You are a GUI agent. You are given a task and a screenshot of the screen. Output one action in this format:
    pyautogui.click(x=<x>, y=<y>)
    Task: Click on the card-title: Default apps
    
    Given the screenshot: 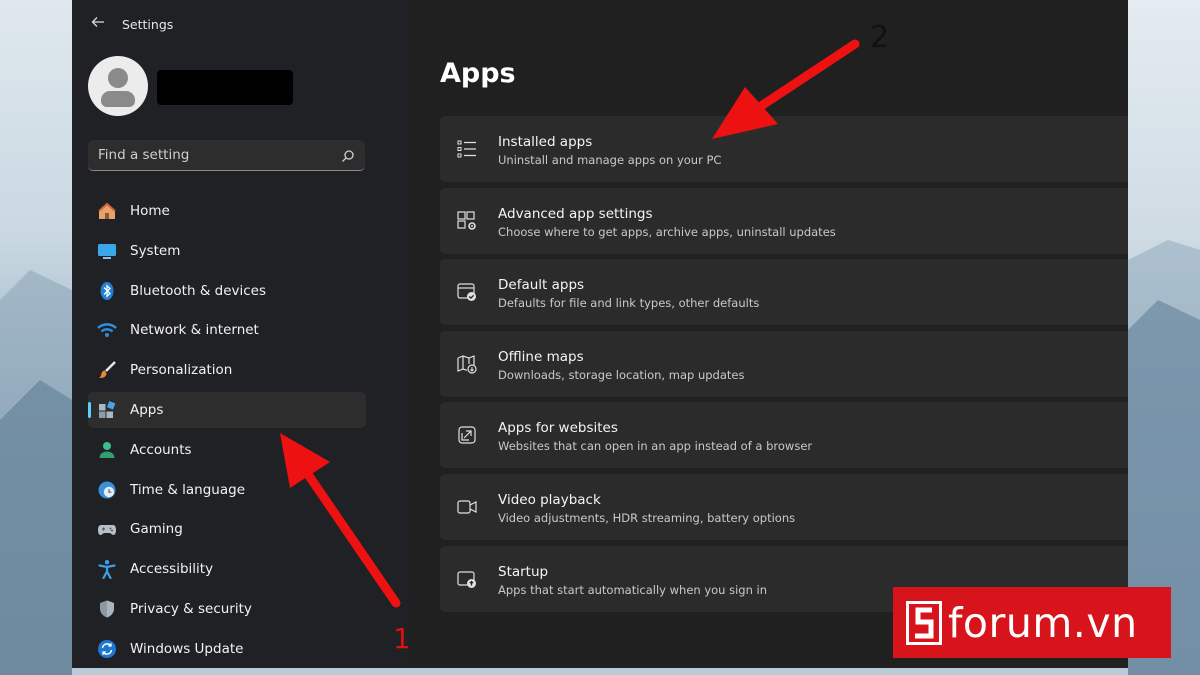 What is the action you would take?
    pyautogui.click(x=541, y=285)
    